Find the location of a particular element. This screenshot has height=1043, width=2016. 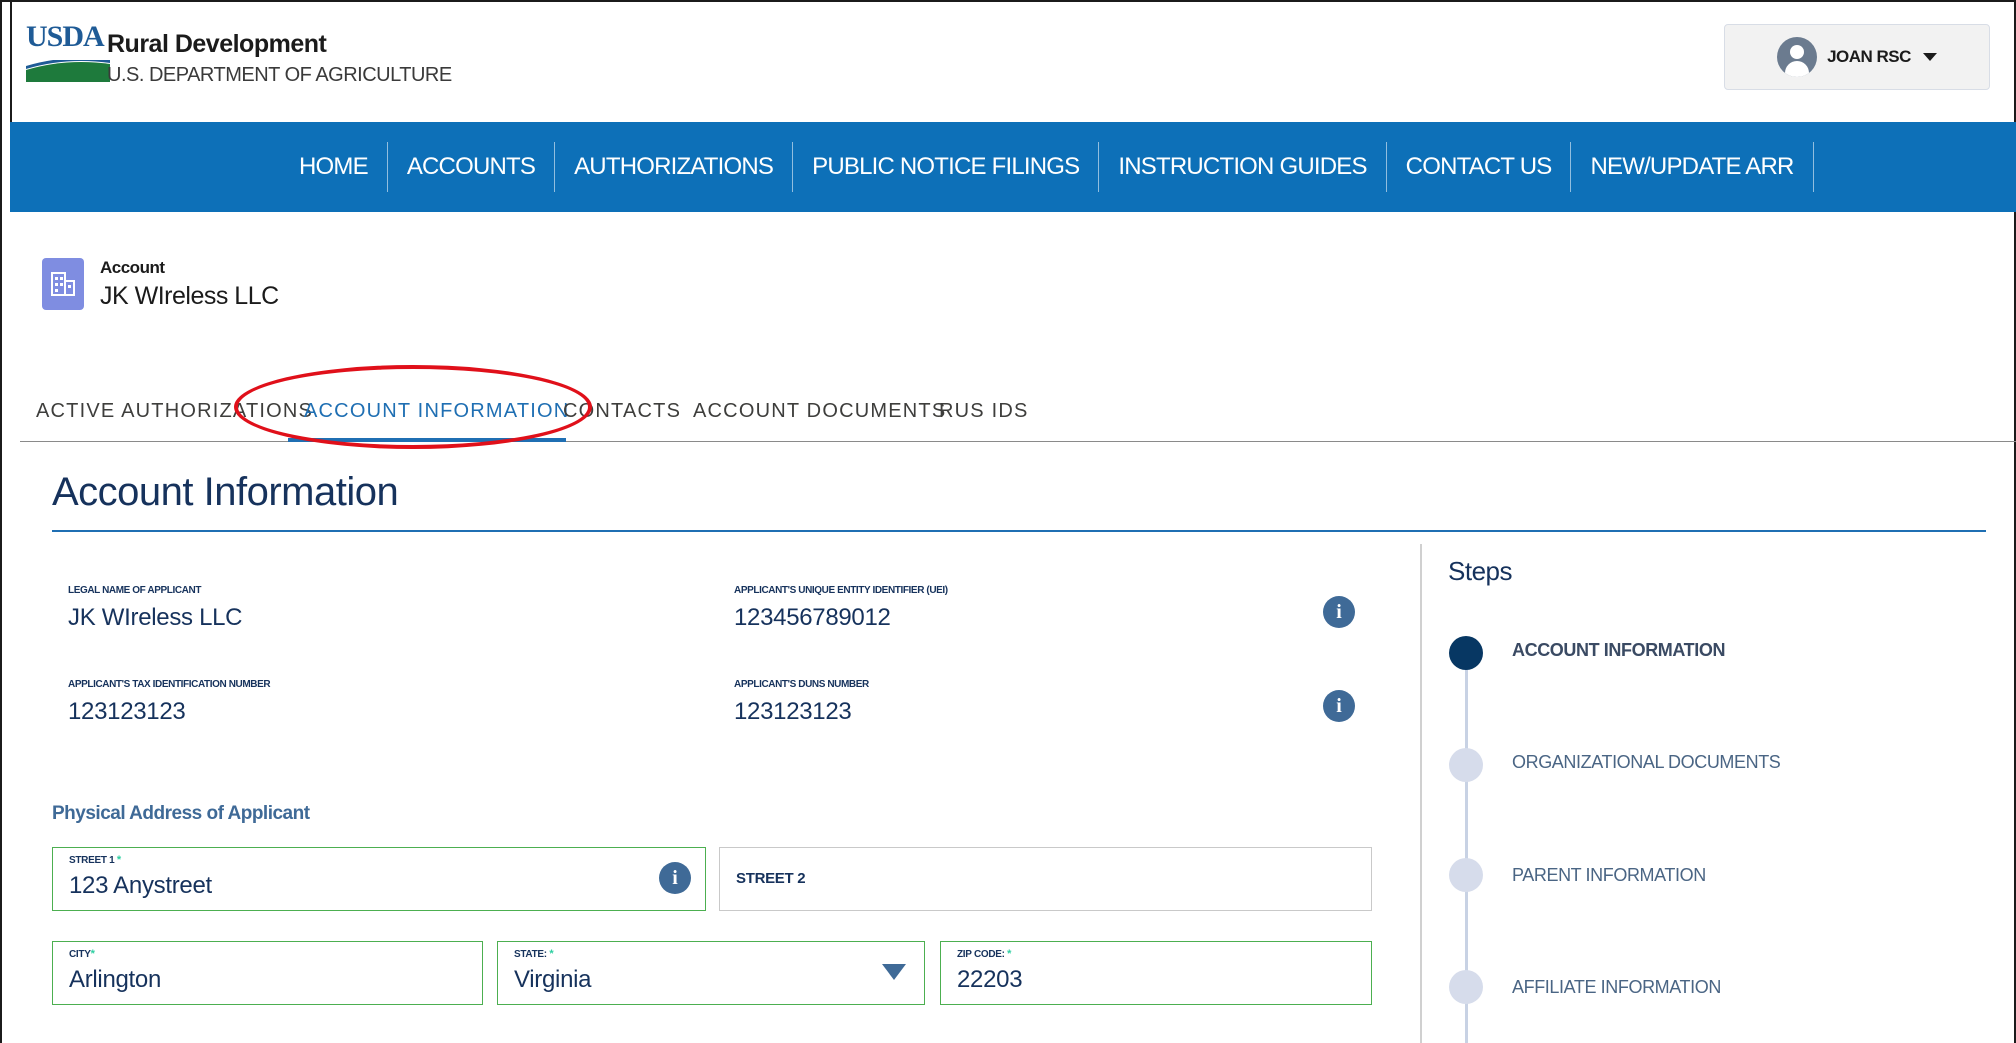

city-field: CITY* Arlington is located at coordinates (267, 973).